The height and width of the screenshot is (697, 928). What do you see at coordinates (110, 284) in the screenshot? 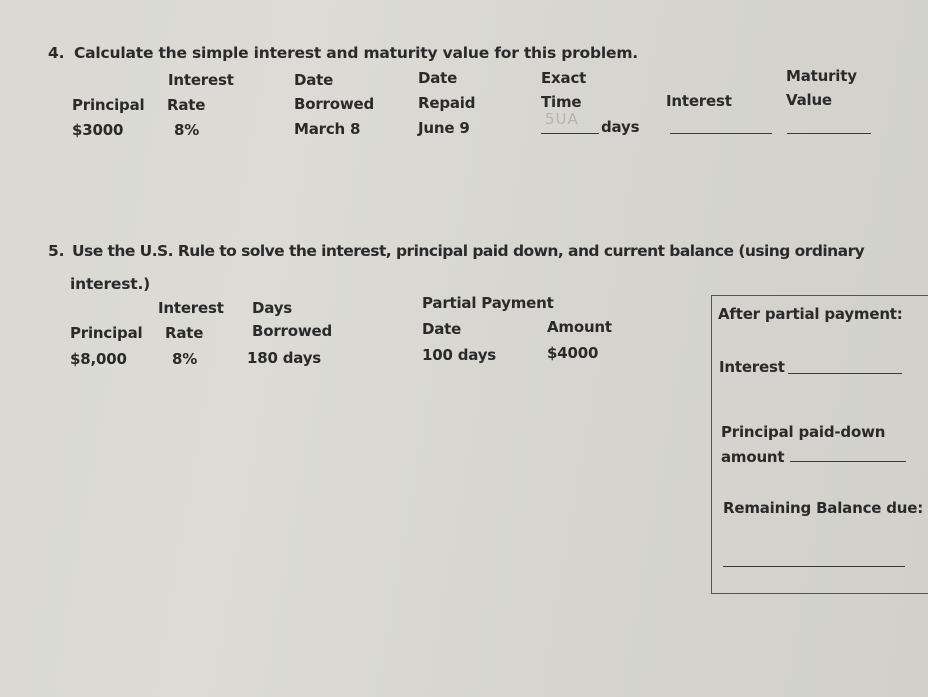
I see `problem5-prompt-line2: interest.)` at bounding box center [110, 284].